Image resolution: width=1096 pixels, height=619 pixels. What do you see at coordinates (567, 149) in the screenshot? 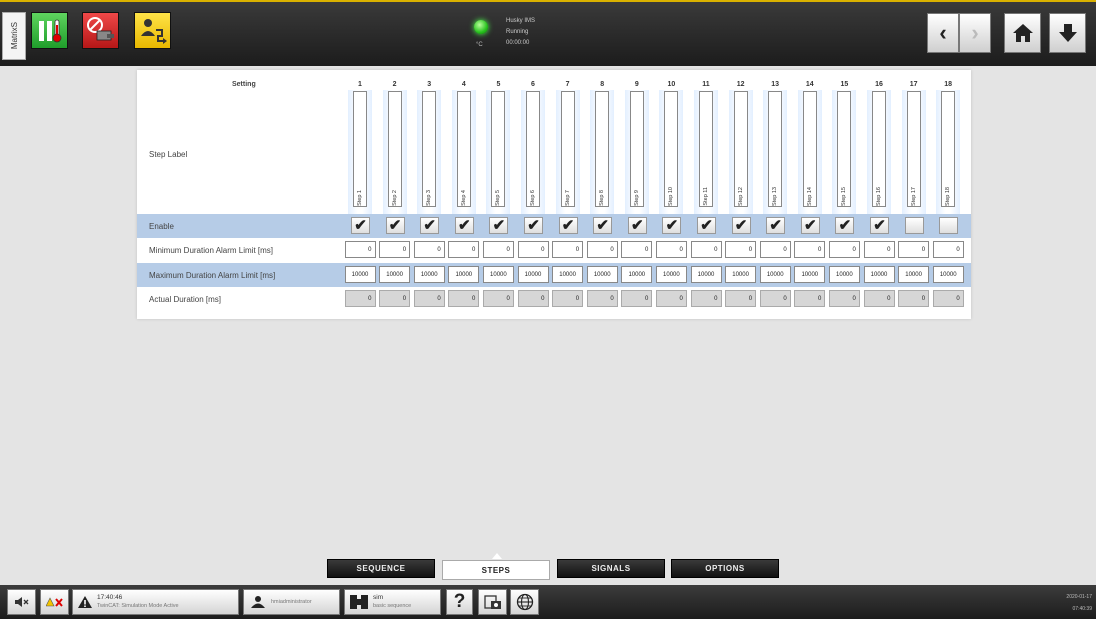
I see `step-label-input: Step 7` at bounding box center [567, 149].